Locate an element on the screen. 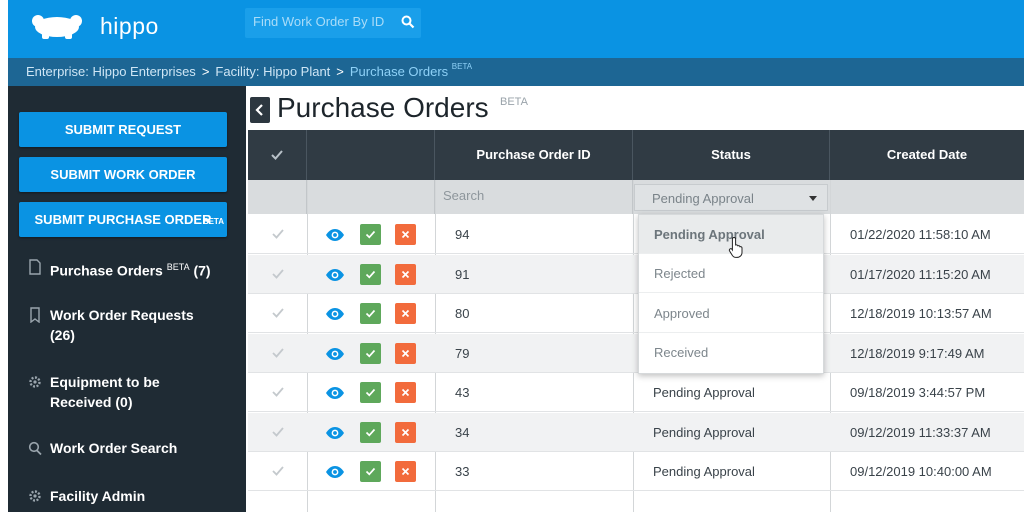 The height and width of the screenshot is (512, 1024). cell-purchase-order-id: 94 is located at coordinates (462, 234).